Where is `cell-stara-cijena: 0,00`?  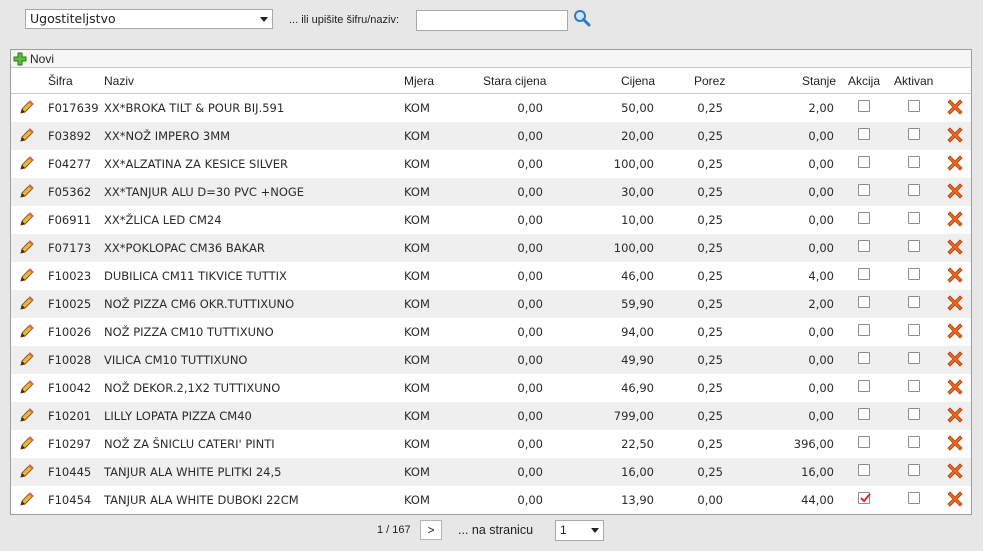
cell-stara-cijena: 0,00 is located at coordinates (530, 416).